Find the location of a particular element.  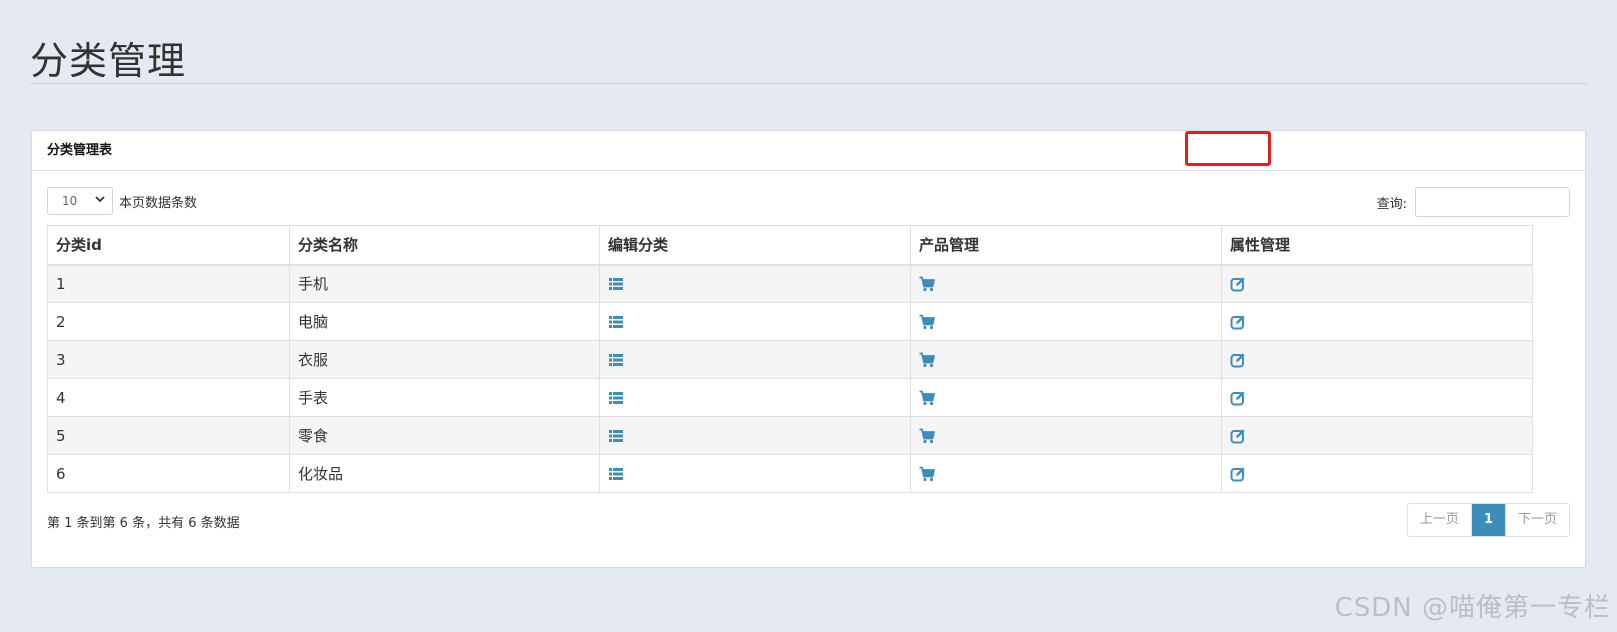

page-1-button: 1 is located at coordinates (1488, 520).